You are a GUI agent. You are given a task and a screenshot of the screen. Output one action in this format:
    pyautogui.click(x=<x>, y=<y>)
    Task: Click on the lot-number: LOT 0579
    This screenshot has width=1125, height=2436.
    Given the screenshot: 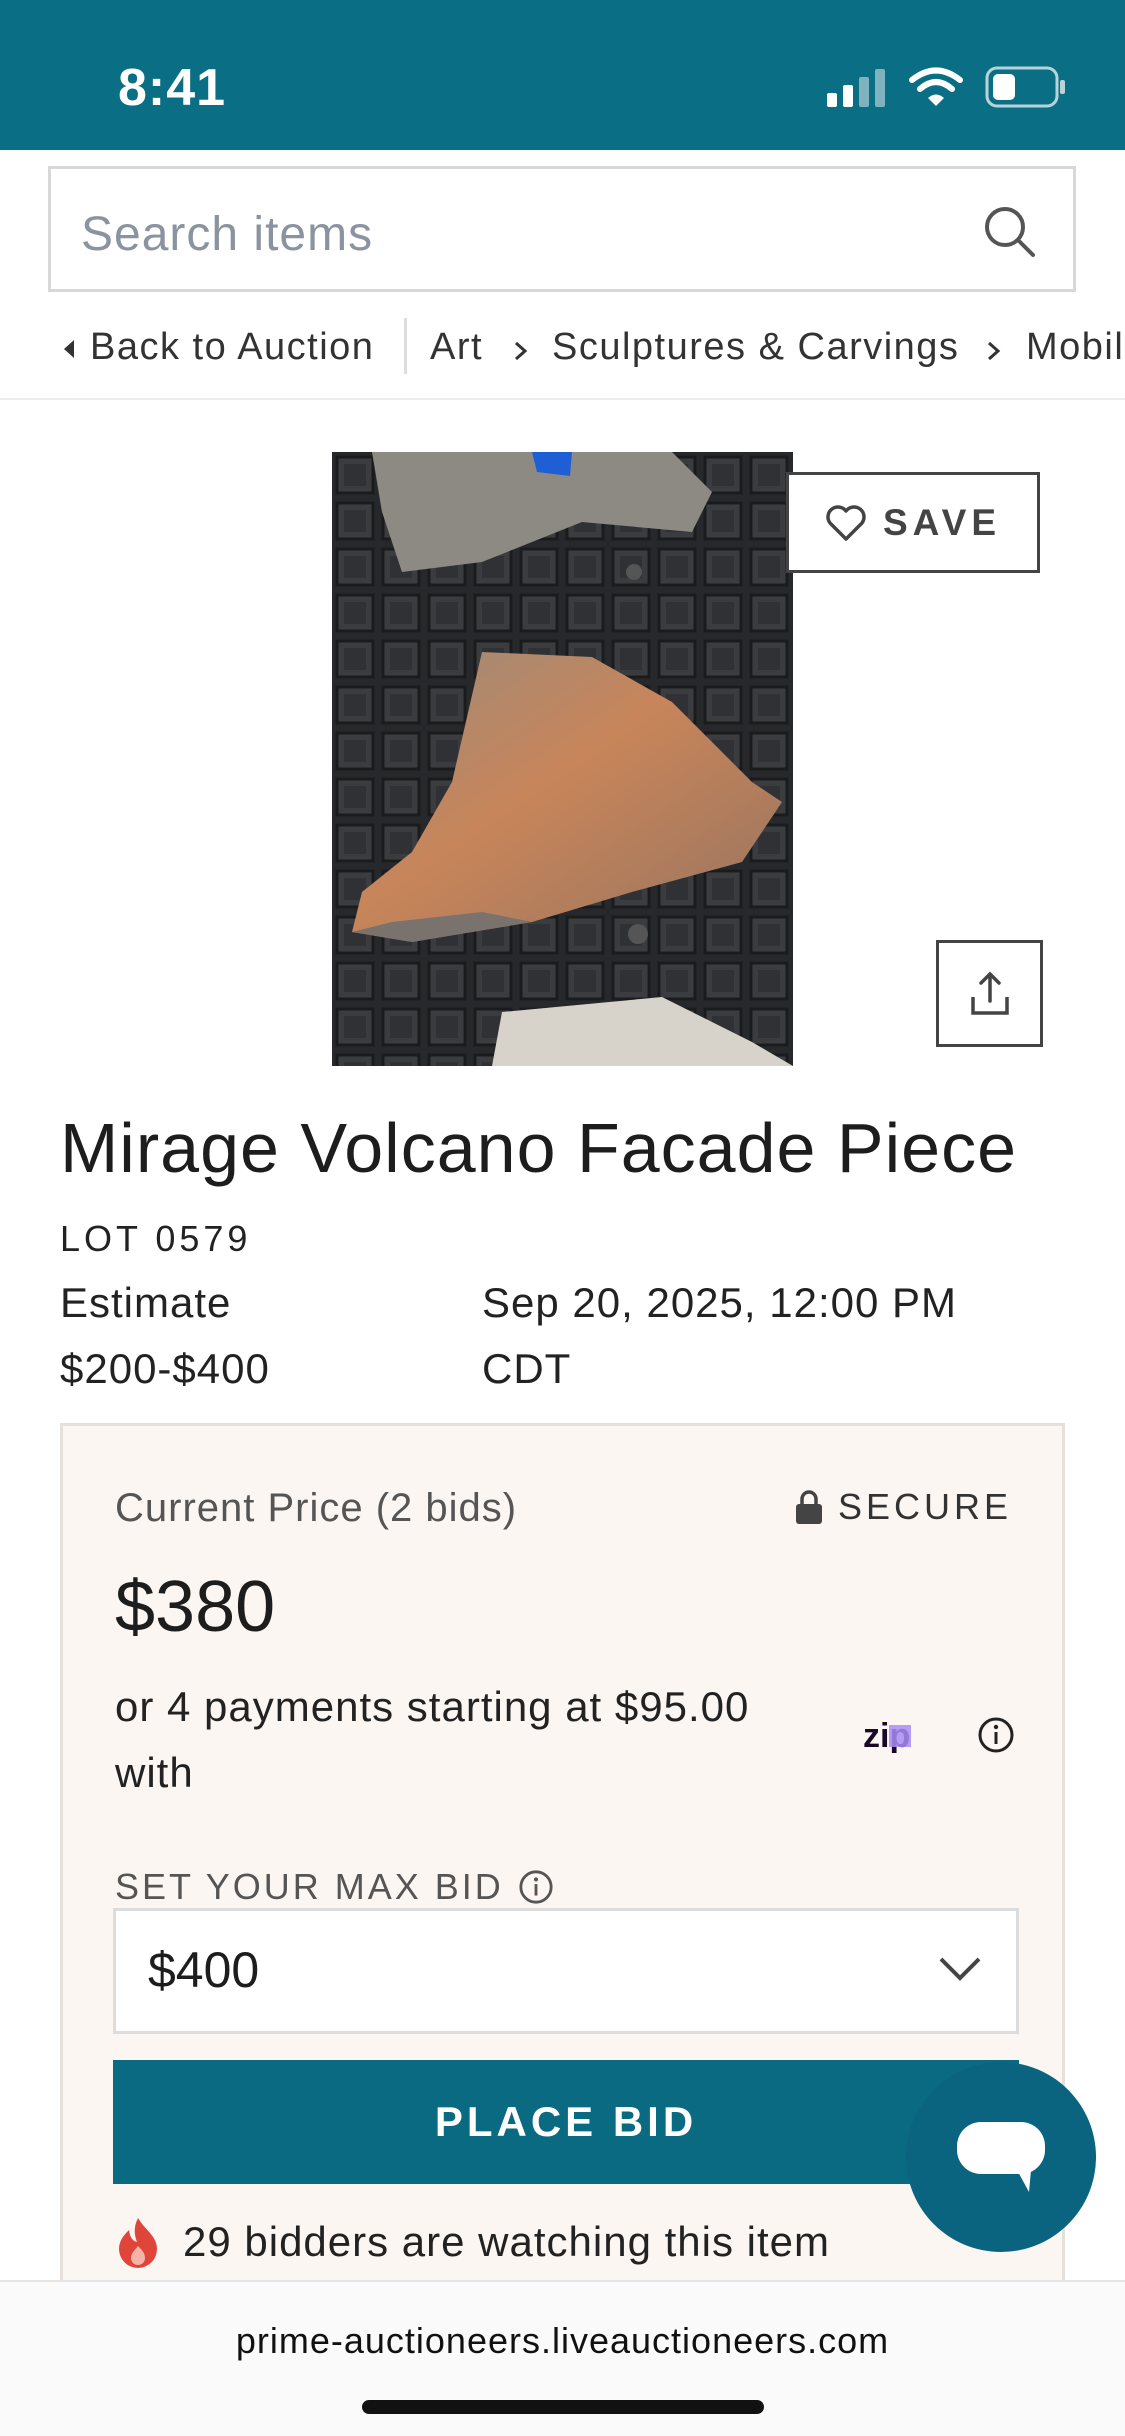 What is the action you would take?
    pyautogui.click(x=156, y=1238)
    